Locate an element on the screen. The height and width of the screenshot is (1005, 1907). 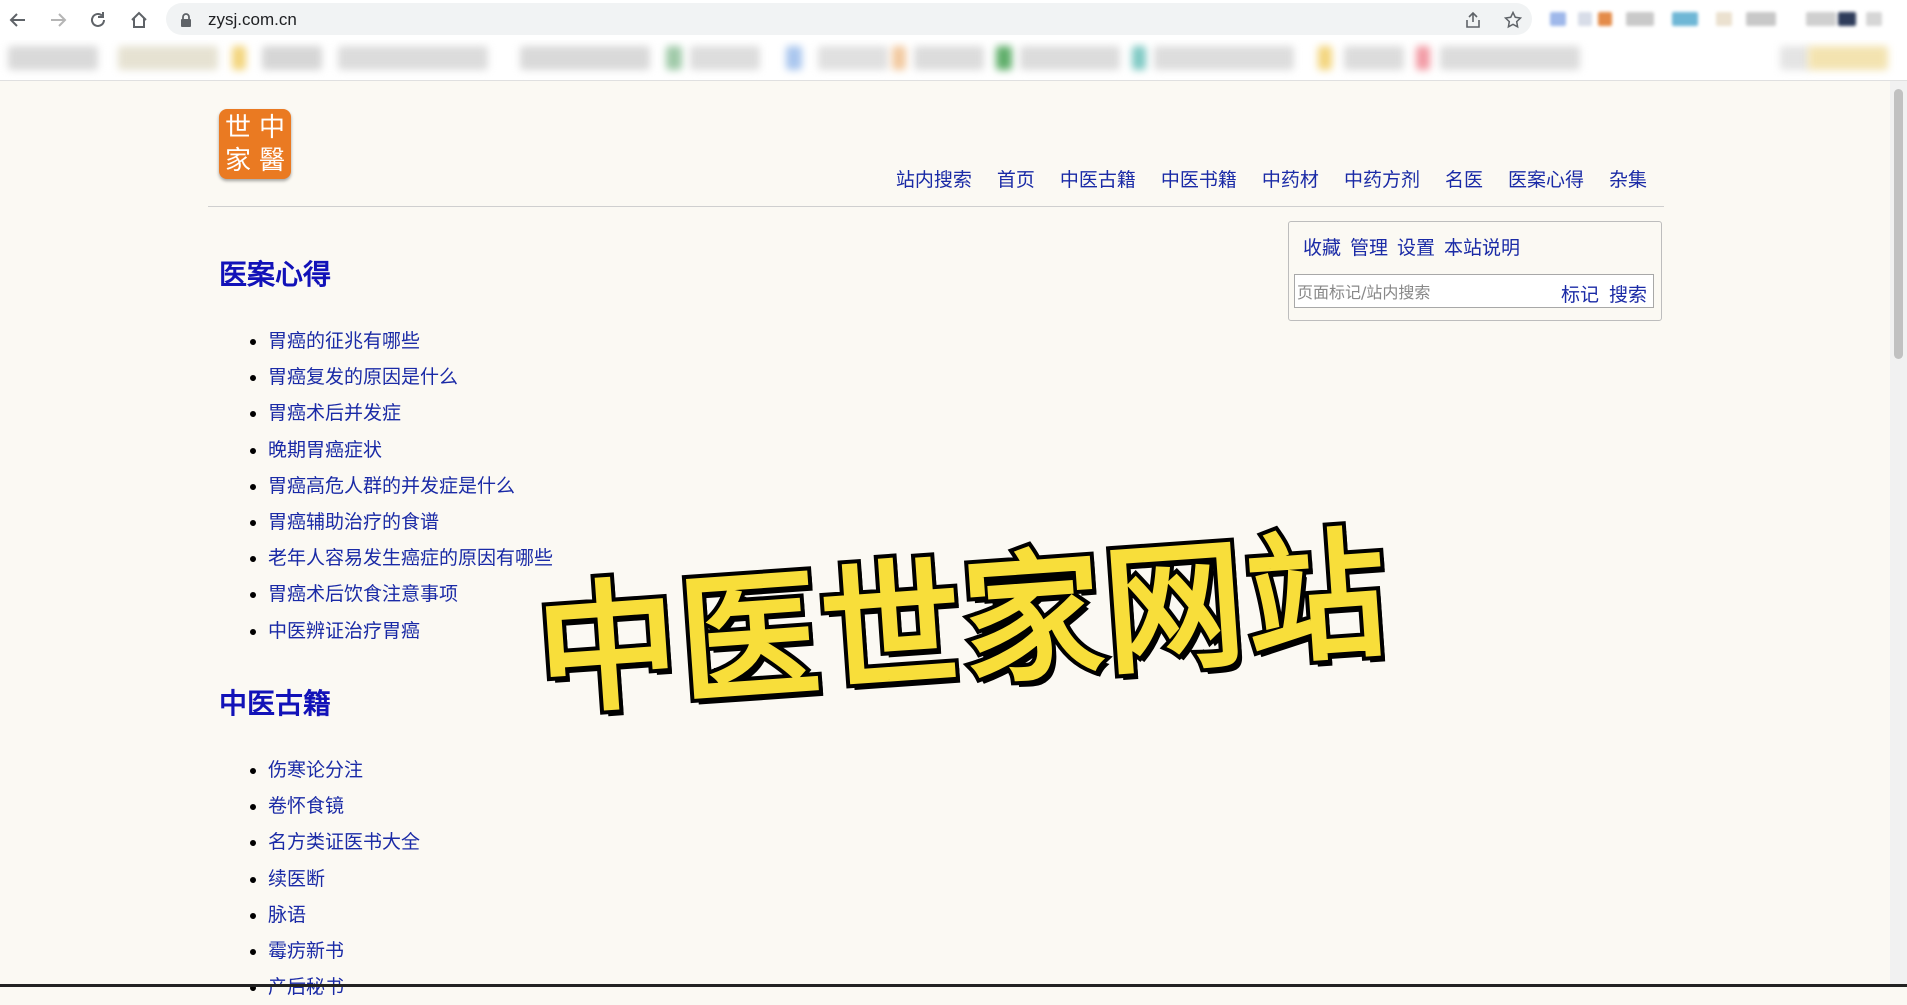
list-item: 产后秘书 is located at coordinates (344, 987).